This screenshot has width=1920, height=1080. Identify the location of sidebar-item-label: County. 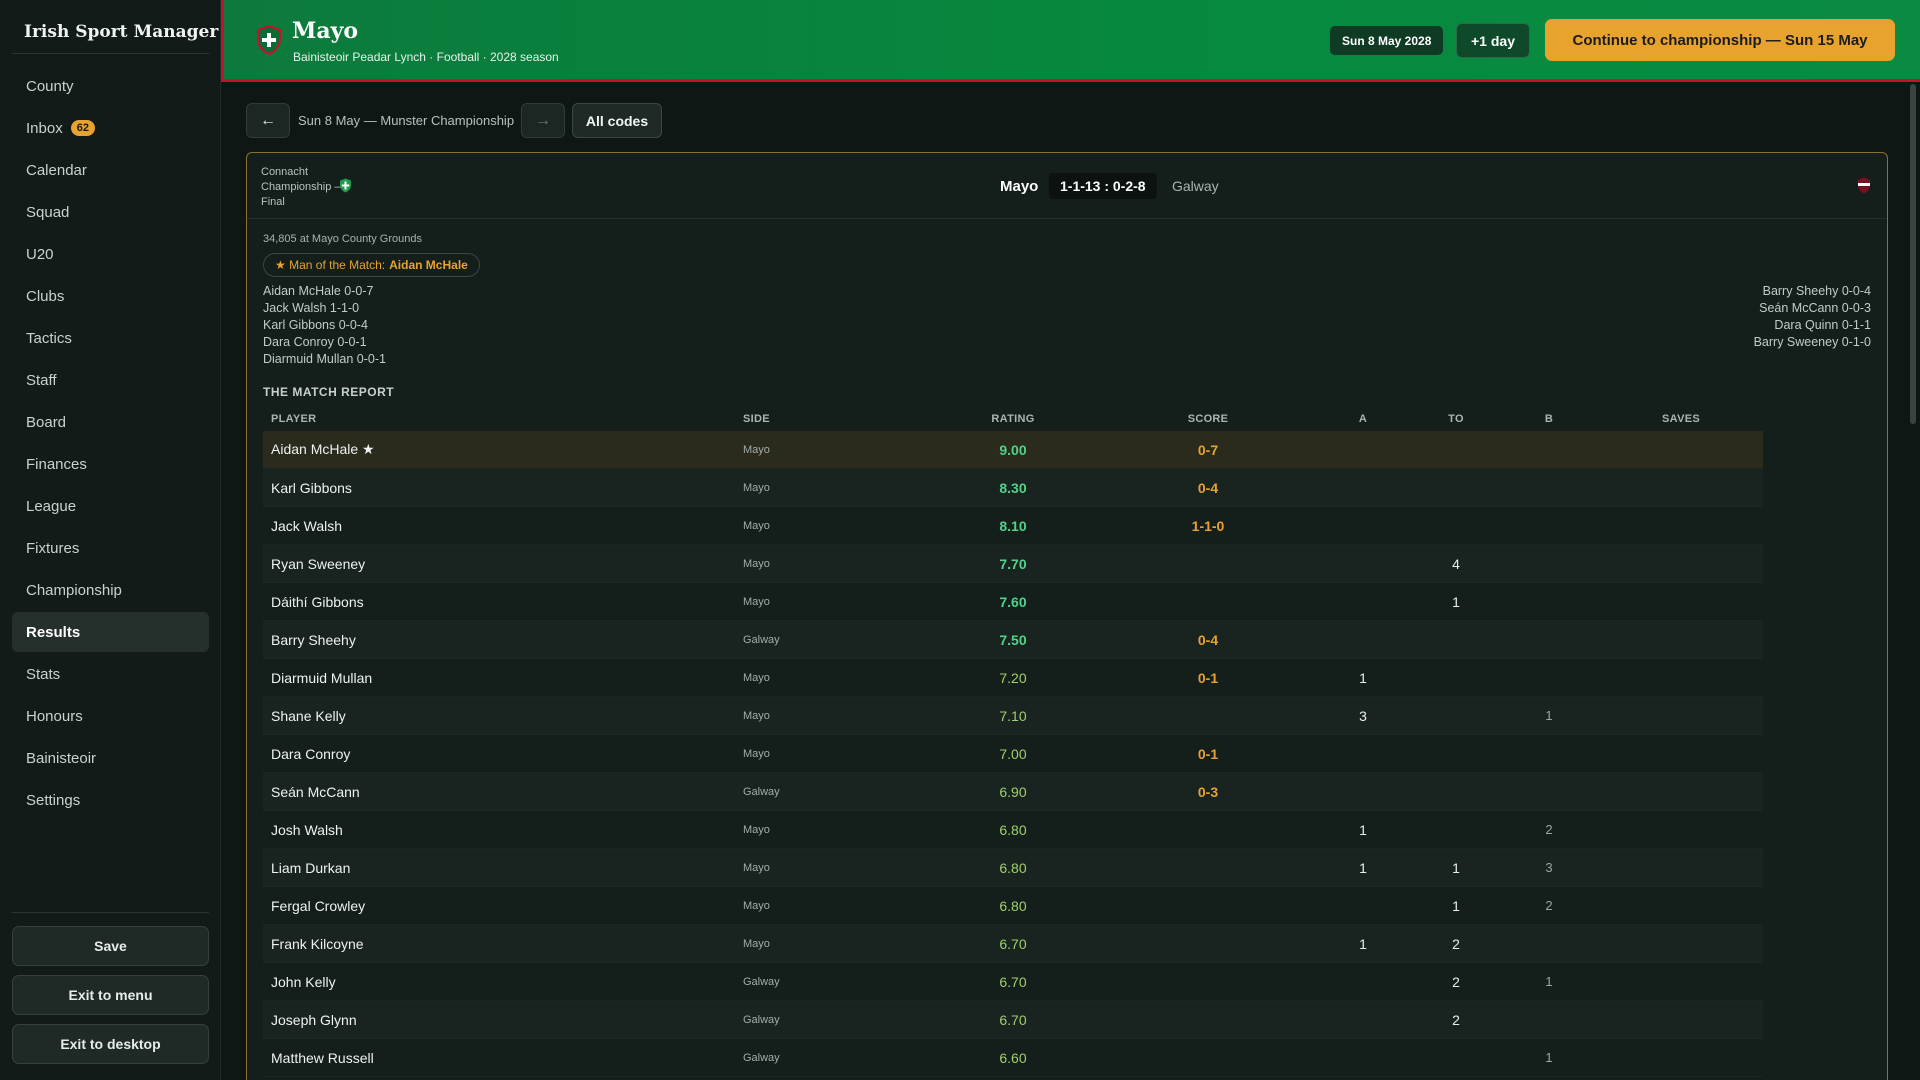
(50, 86).